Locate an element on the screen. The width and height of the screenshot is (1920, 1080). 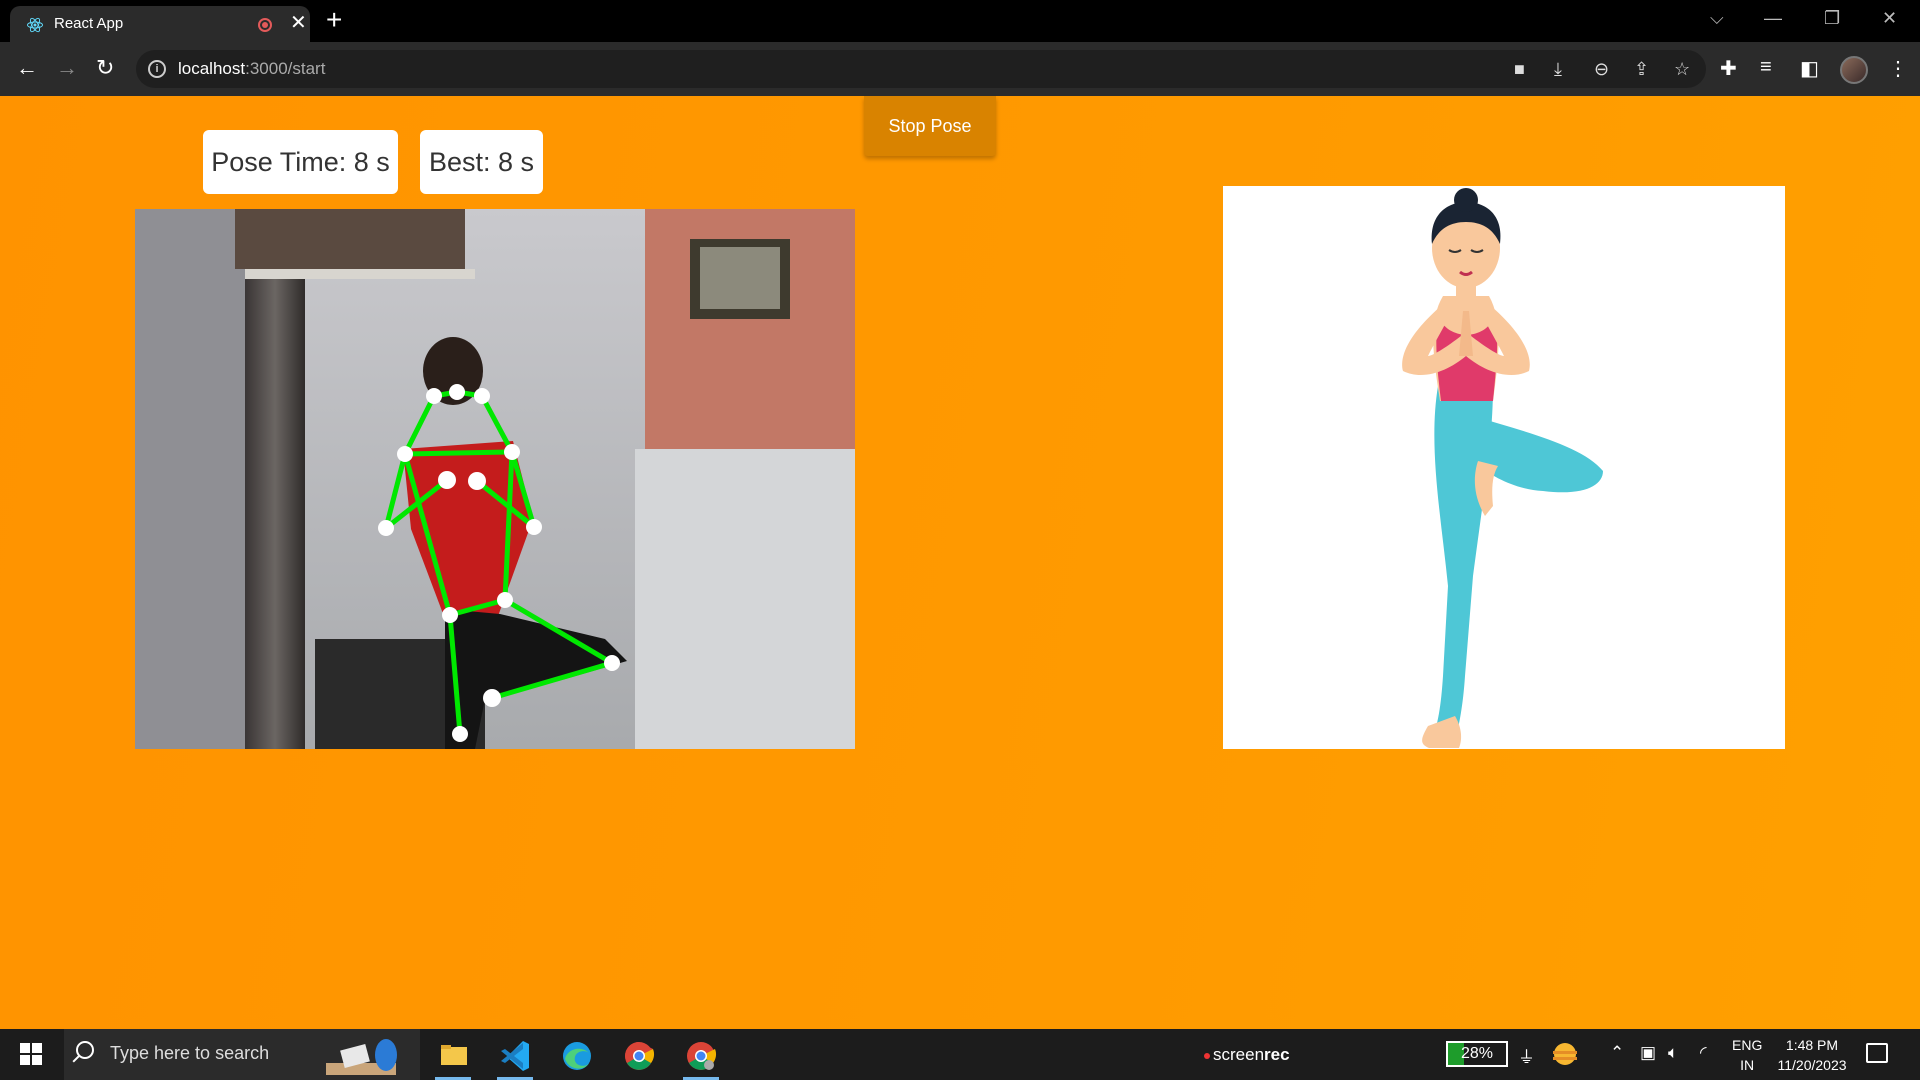
battery-indicator: 28% is located at coordinates (1477, 1054).